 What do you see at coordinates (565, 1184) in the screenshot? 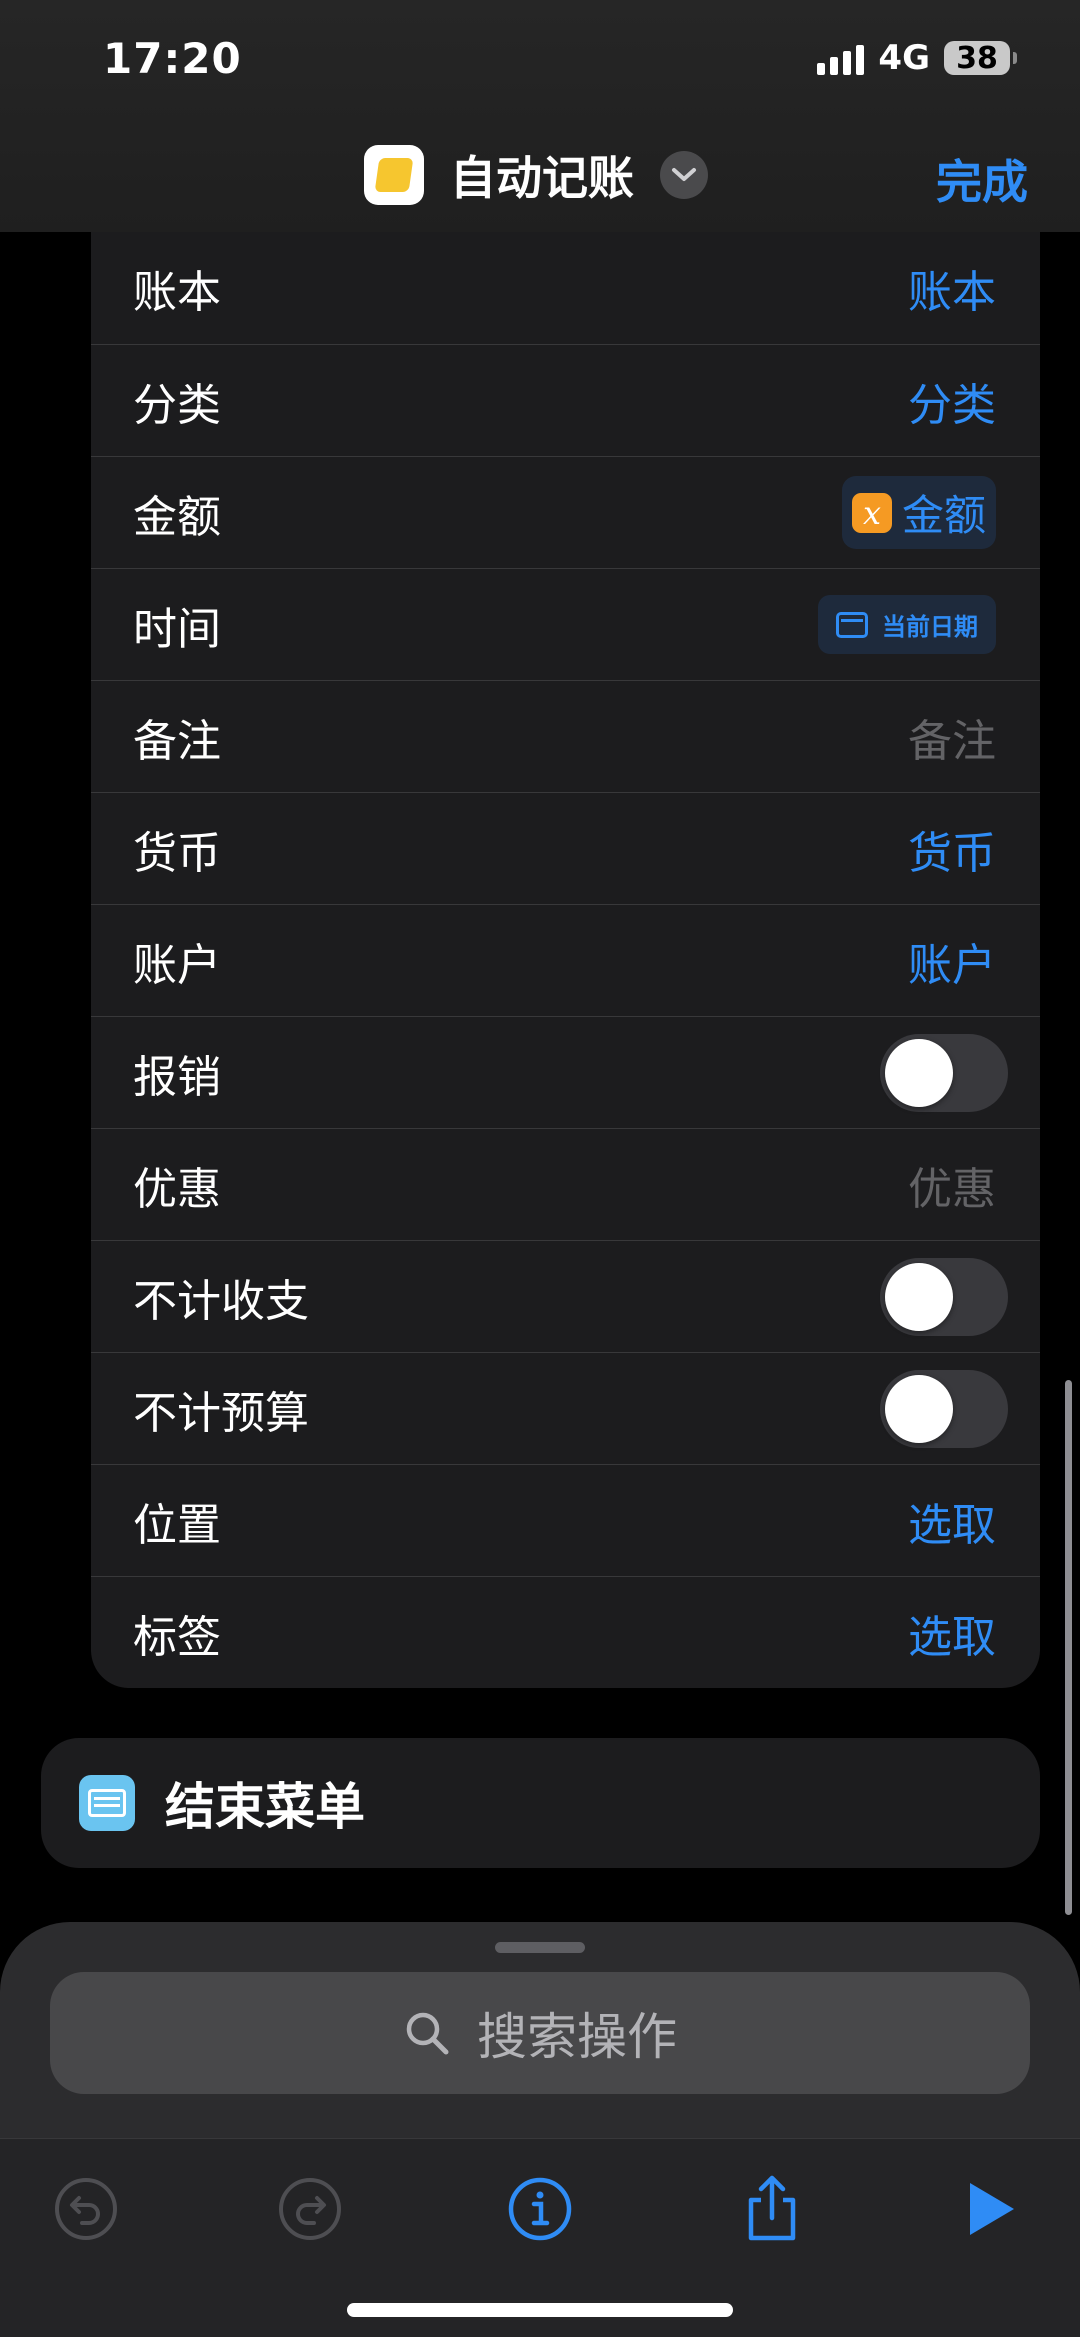
I see `row-discount: 优惠 优惠` at bounding box center [565, 1184].